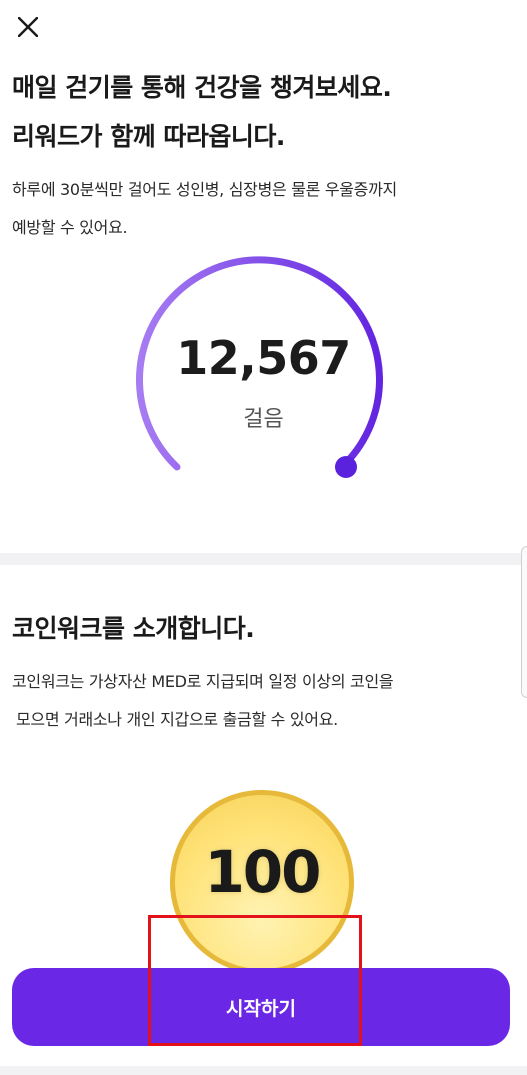 This screenshot has height=1075, width=527. What do you see at coordinates (263, 559) in the screenshot?
I see `section-divider` at bounding box center [263, 559].